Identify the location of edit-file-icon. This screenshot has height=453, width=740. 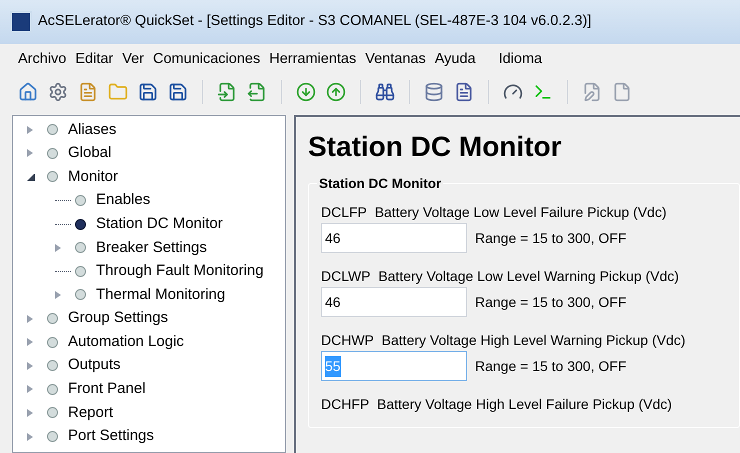
(592, 92).